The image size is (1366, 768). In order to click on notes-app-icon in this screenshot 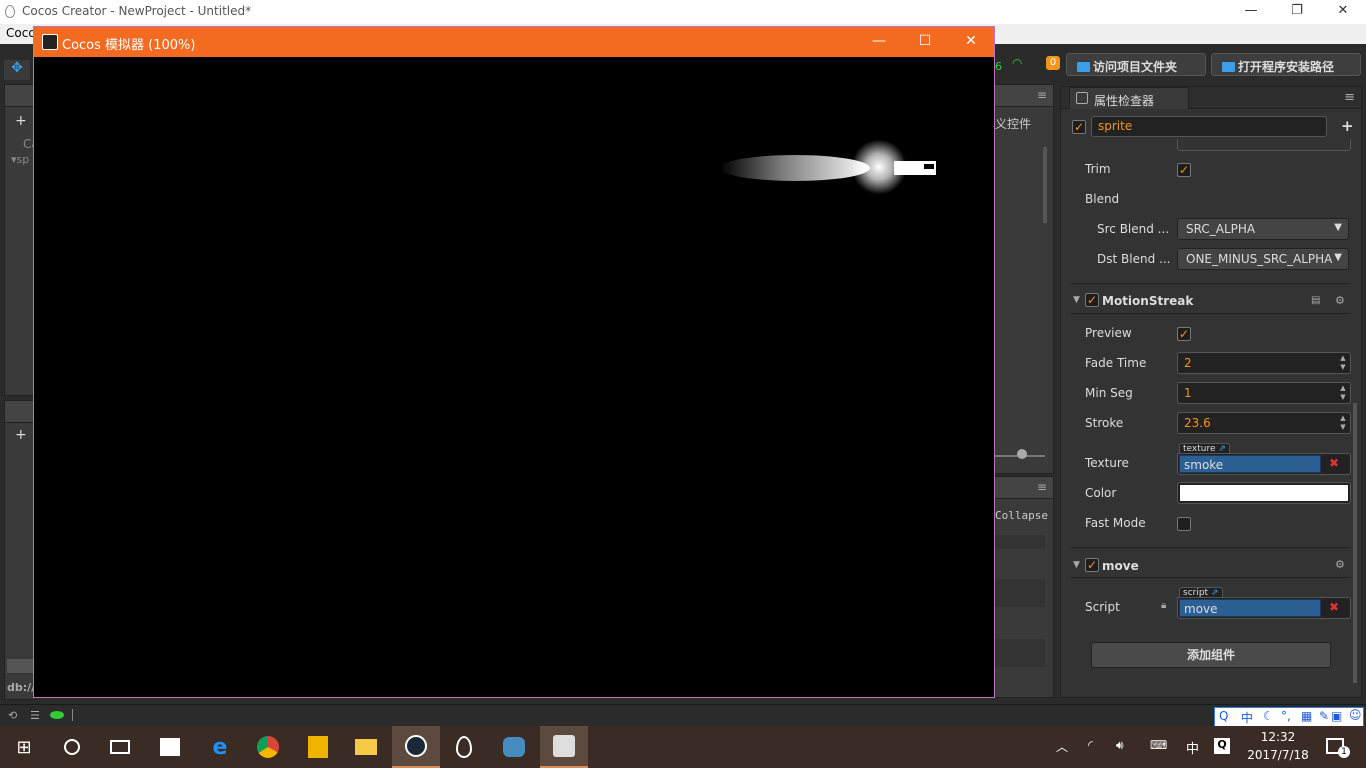, I will do `click(318, 747)`.